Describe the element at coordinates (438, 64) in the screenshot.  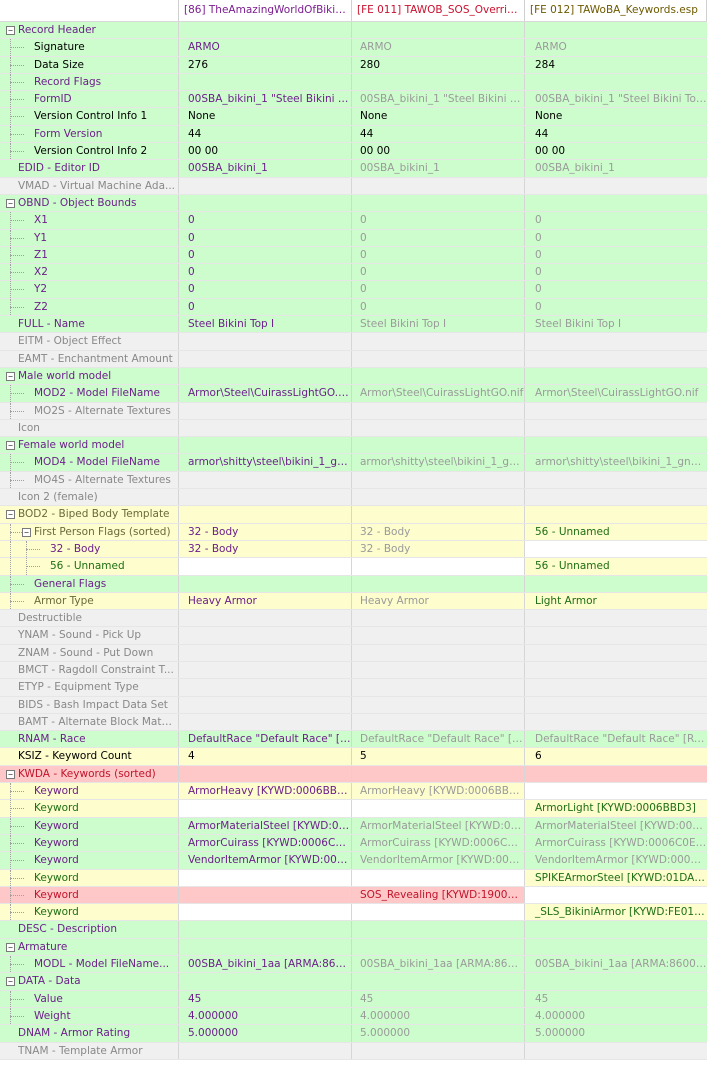
I see `plugin-2-value-cell: 280` at that location.